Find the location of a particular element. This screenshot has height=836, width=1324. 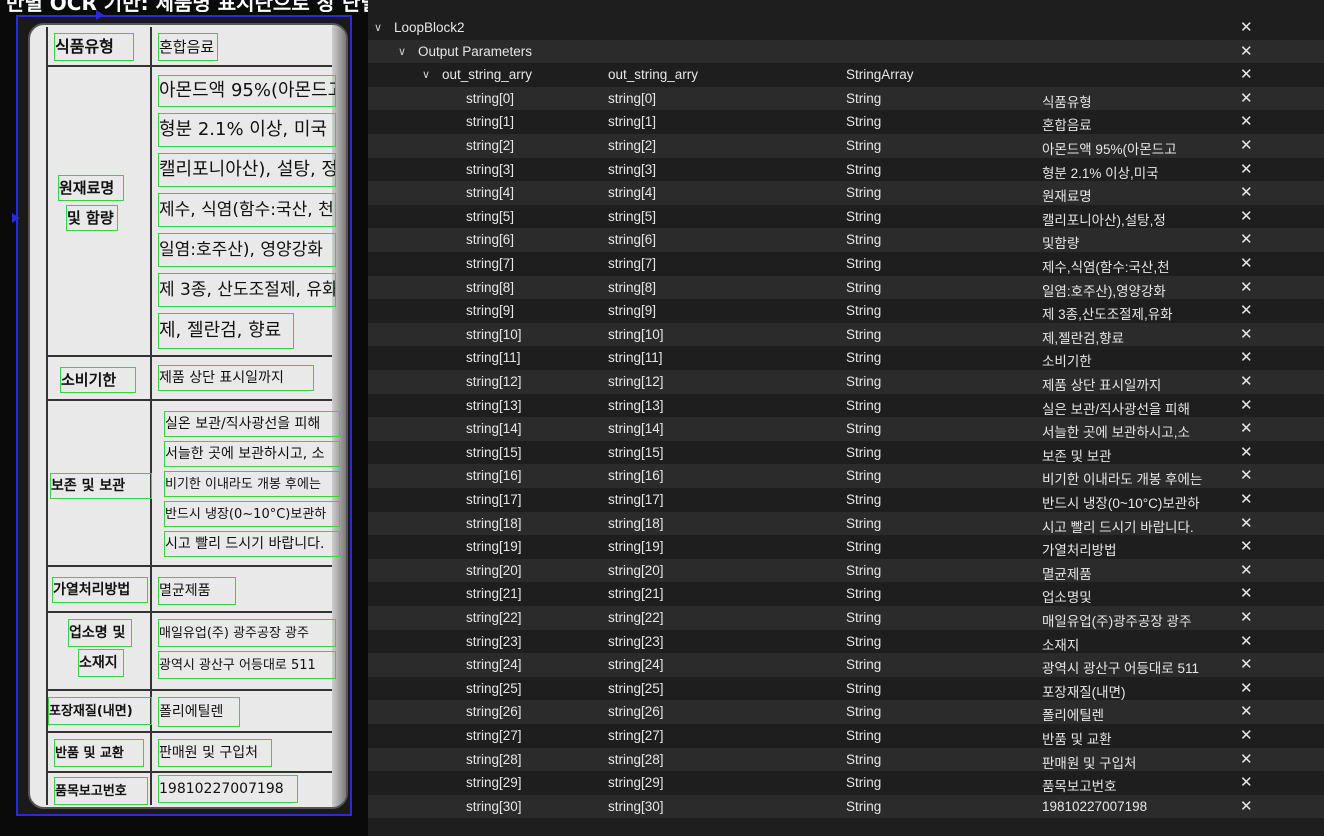

table-row: string[3] string[3] String 형분 2.1% 이상,미국 ✕ is located at coordinates (846, 169).